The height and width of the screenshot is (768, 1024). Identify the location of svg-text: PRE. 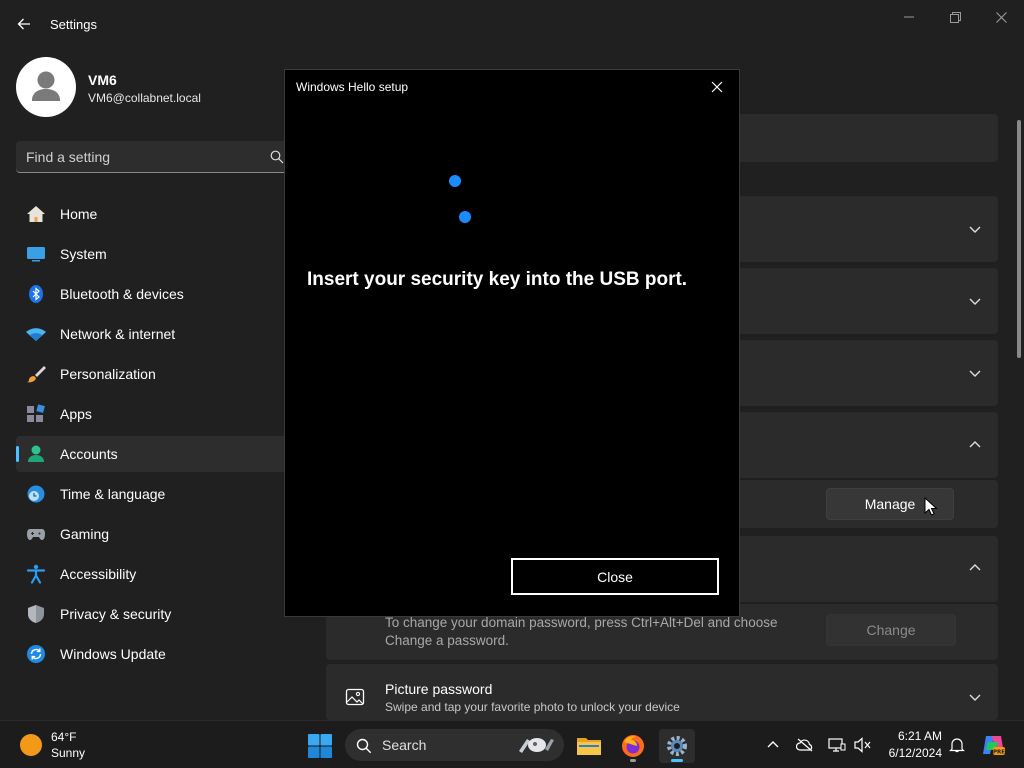
(999, 753).